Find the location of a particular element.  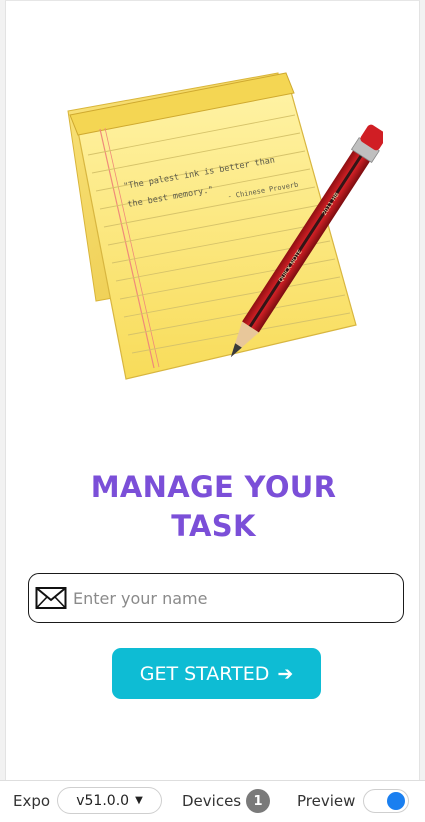

arrow-right-icon: ➔ is located at coordinates (285, 673).